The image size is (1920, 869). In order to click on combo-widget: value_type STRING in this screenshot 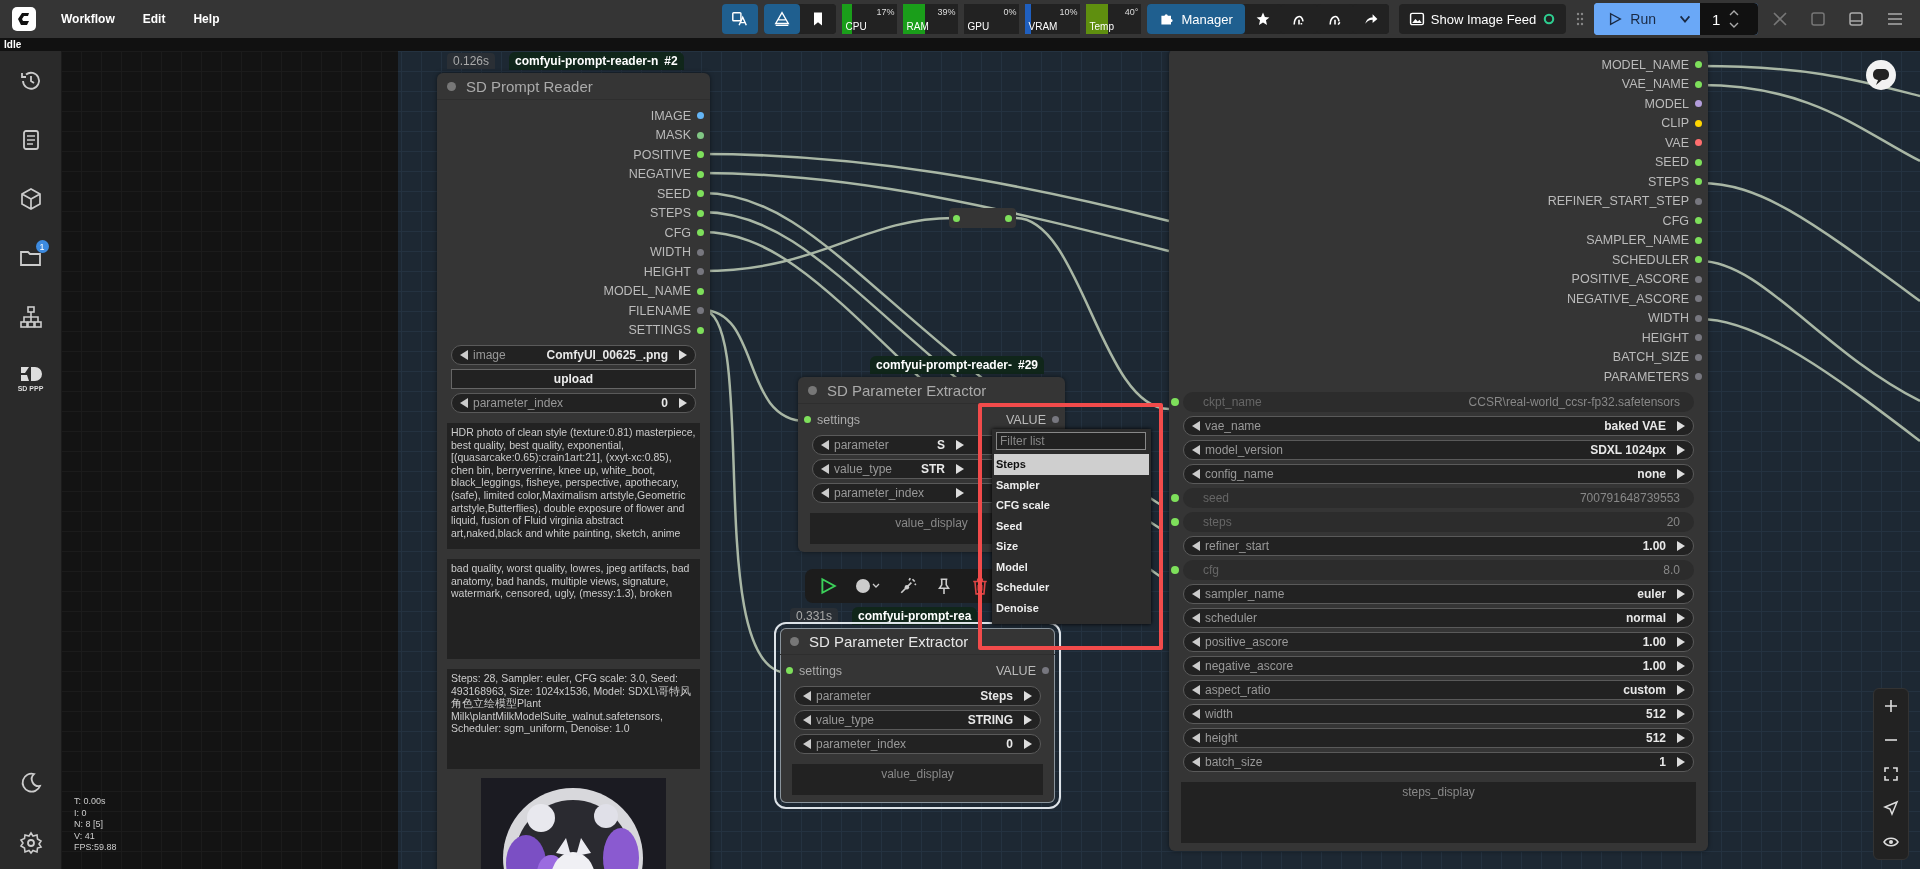, I will do `click(917, 719)`.